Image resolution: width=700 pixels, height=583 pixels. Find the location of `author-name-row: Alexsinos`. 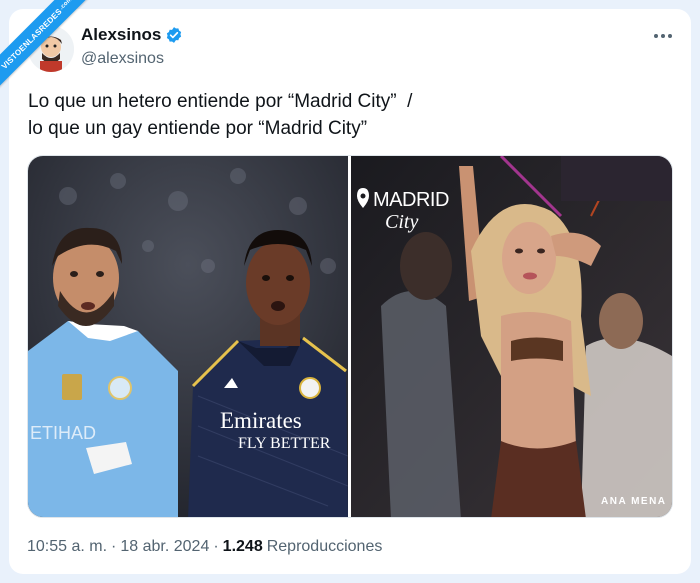

author-name-row: Alexsinos is located at coordinates (132, 35).